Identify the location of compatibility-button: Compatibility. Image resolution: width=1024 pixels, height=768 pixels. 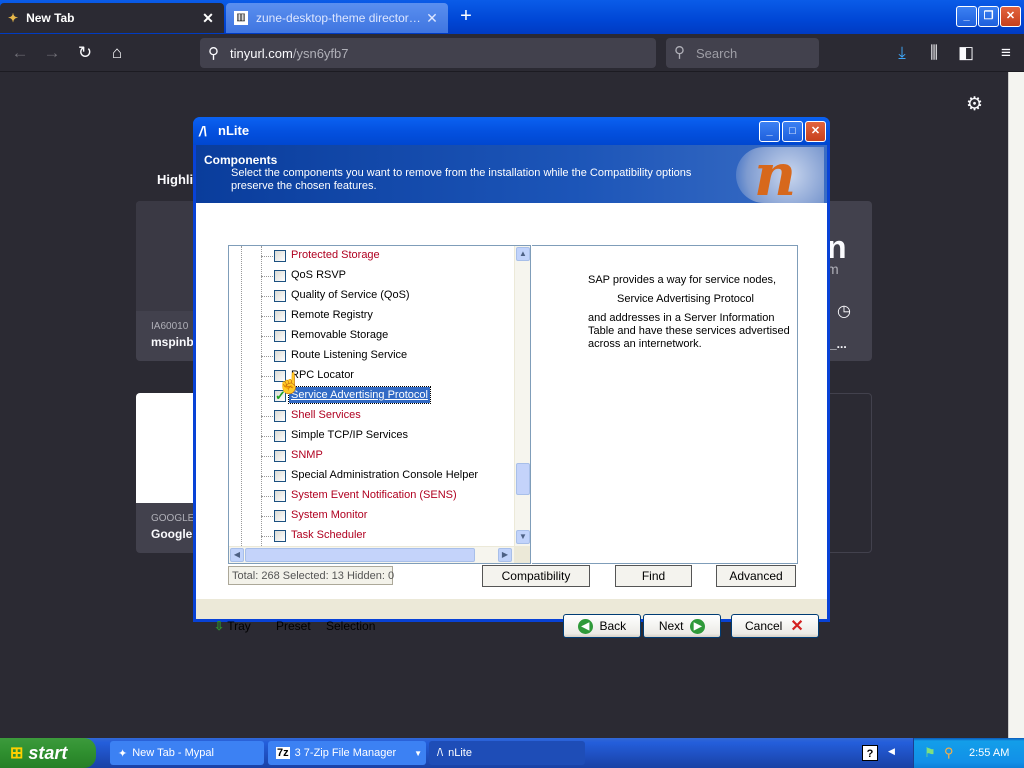
(536, 576).